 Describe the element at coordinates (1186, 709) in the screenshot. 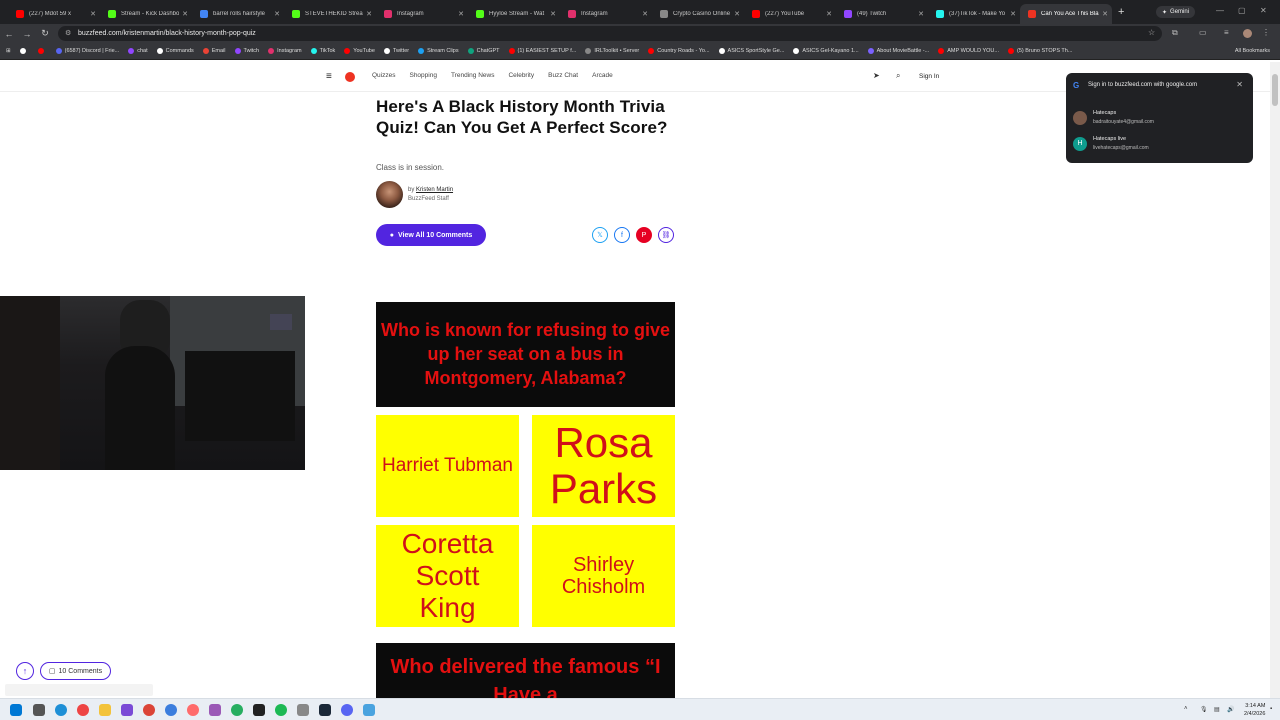

I see `tray-chevron-icon: ˄` at that location.